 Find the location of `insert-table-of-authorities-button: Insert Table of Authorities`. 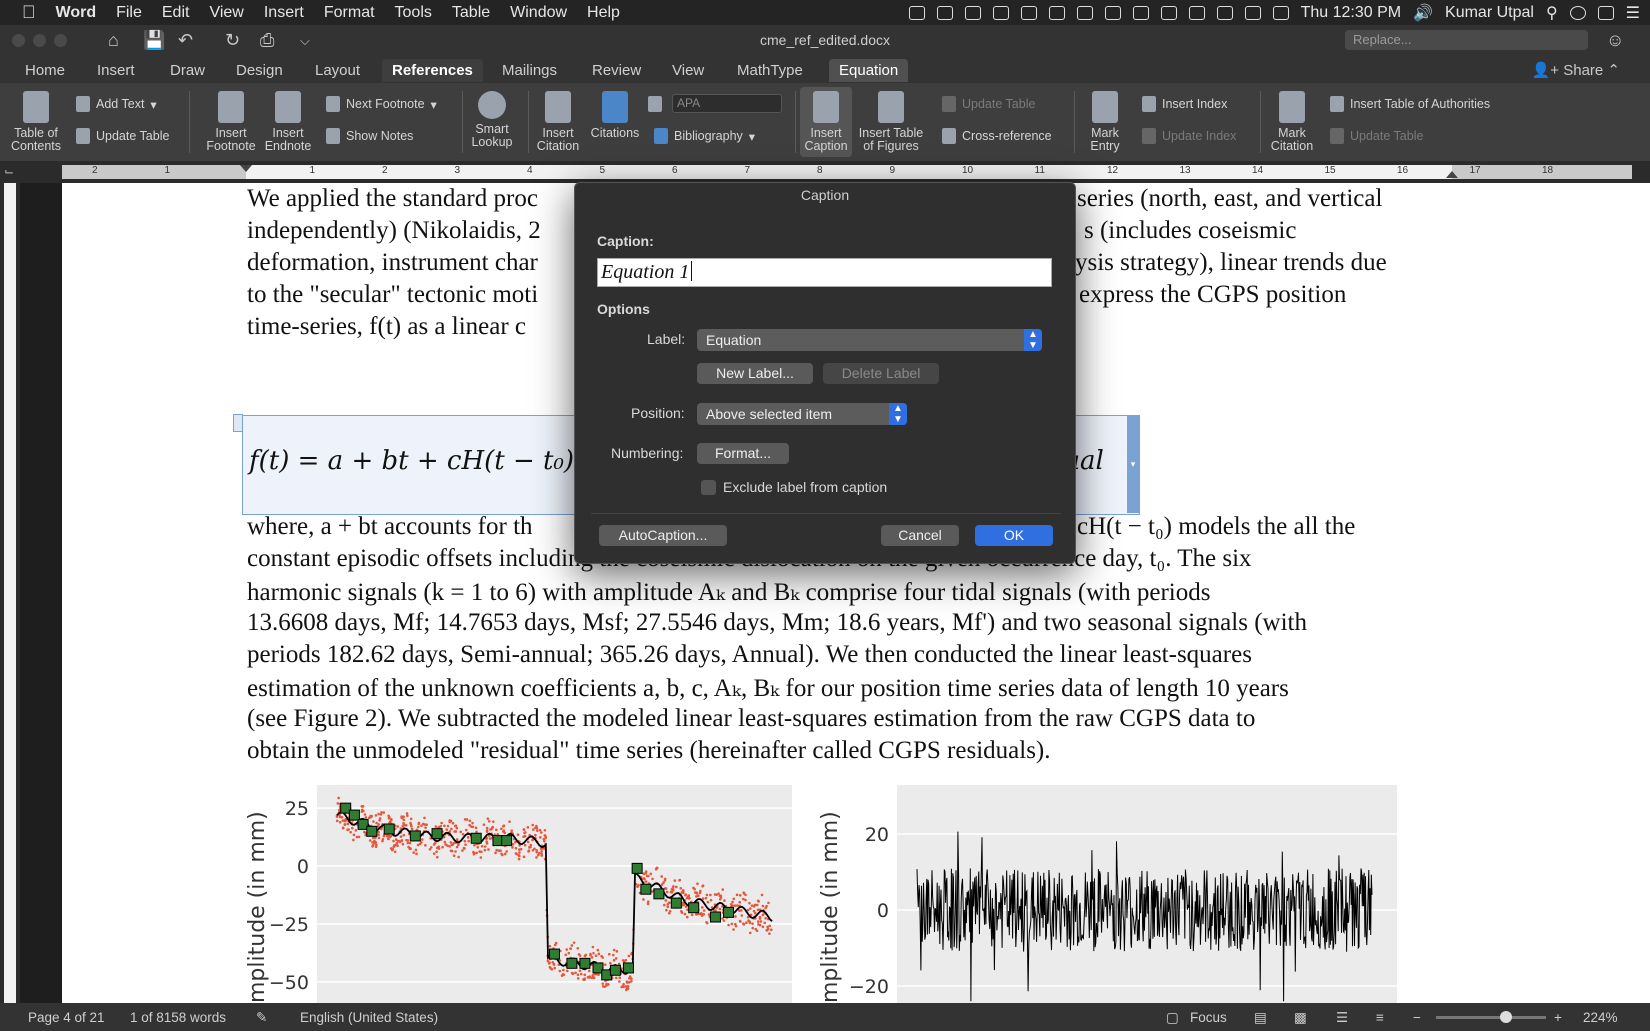

insert-table-of-authorities-button: Insert Table of Authorities is located at coordinates (1410, 104).